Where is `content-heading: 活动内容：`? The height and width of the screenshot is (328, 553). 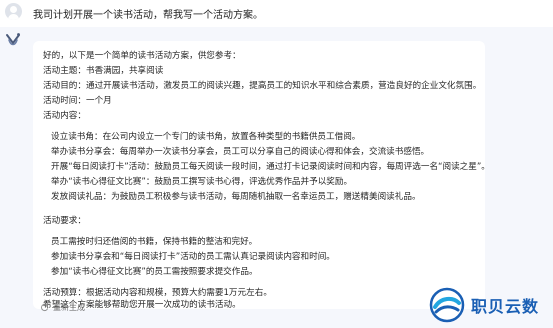 content-heading: 活动内容： is located at coordinates (64, 116).